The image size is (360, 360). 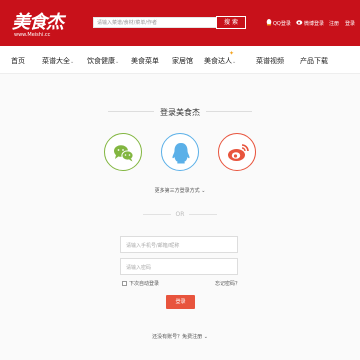 What do you see at coordinates (124, 283) in the screenshot?
I see `remember-checkbox` at bounding box center [124, 283].